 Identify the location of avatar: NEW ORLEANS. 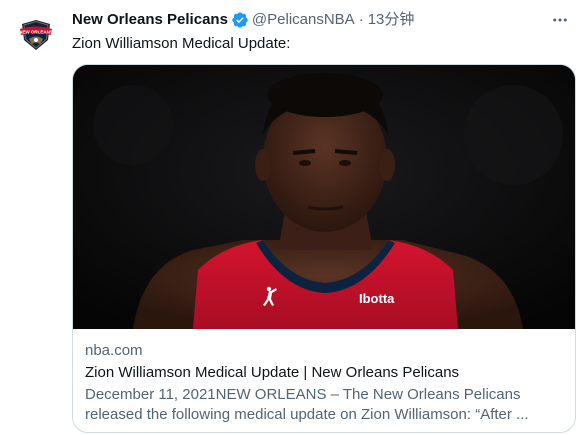
(36, 34).